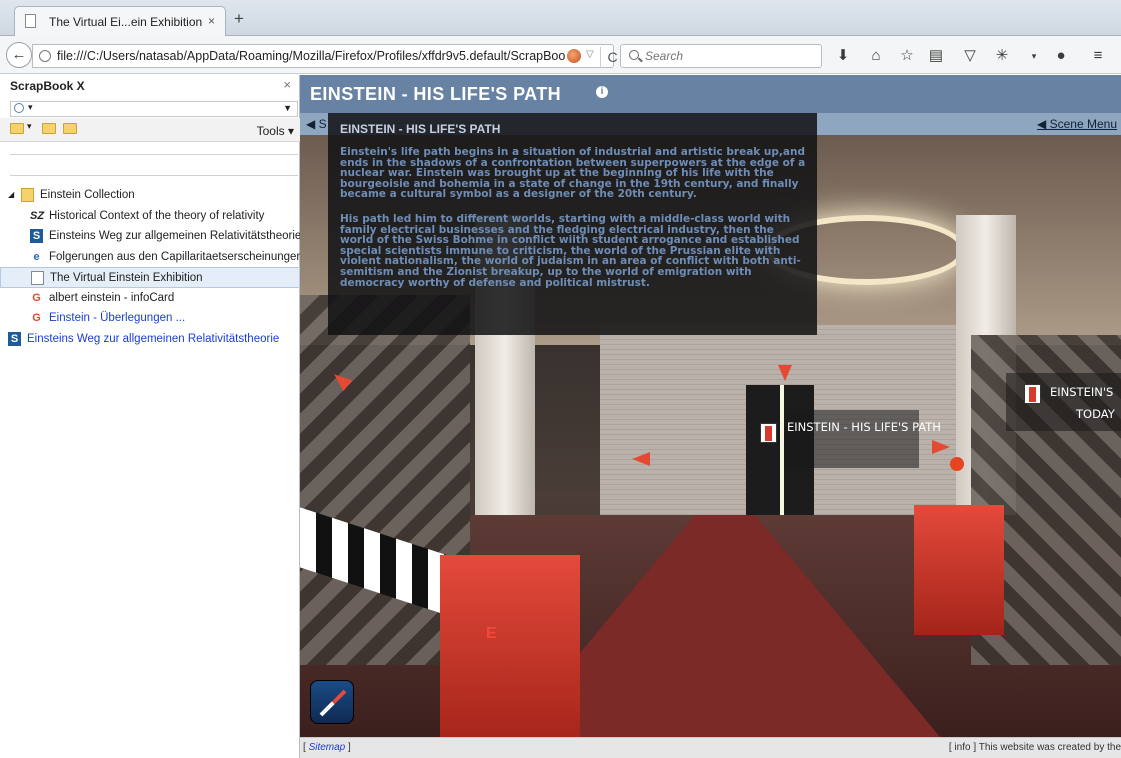 The height and width of the screenshot is (758, 1121). Describe the element at coordinates (126, 278) in the screenshot. I see `tree-item-label: The Virtual Einstein Exhibition` at that location.